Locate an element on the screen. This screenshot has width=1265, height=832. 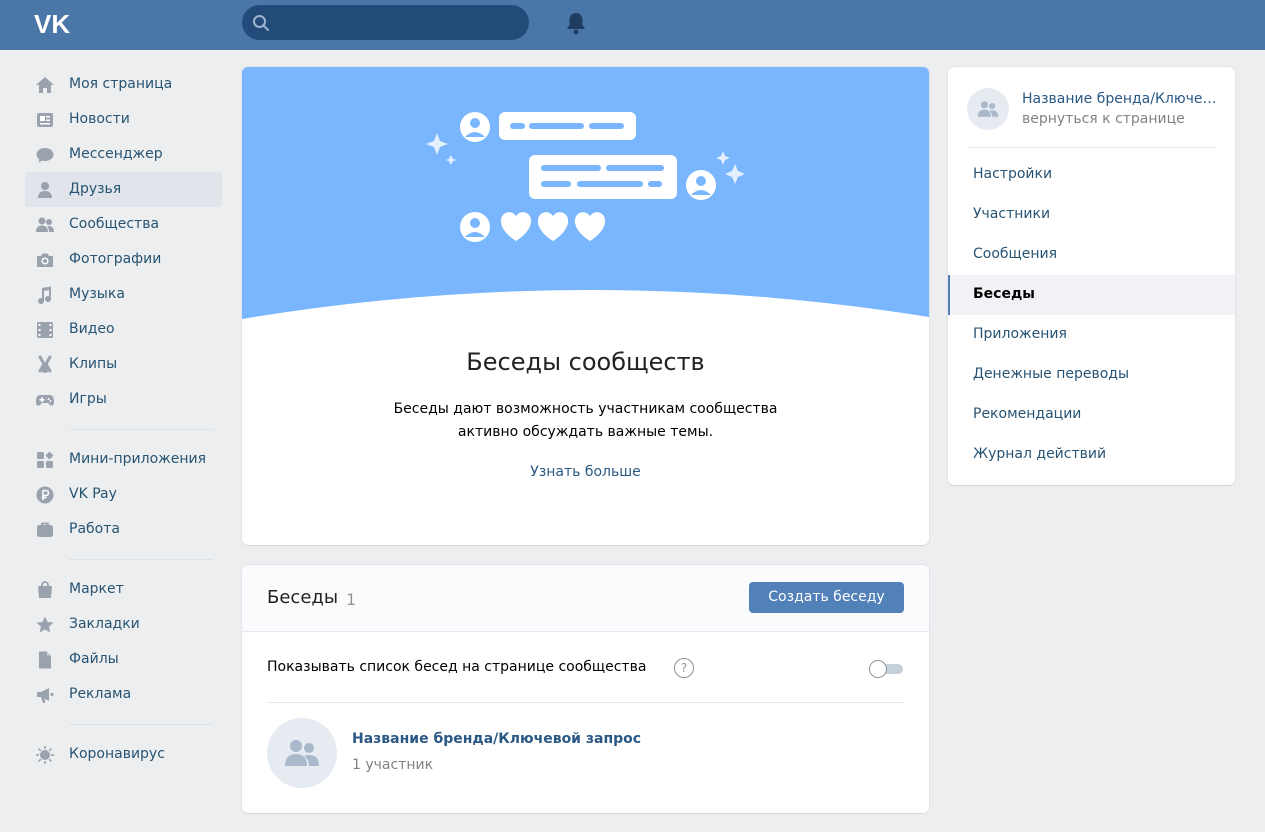
sidebar-item-megaphone: Реклама is located at coordinates (123, 694).